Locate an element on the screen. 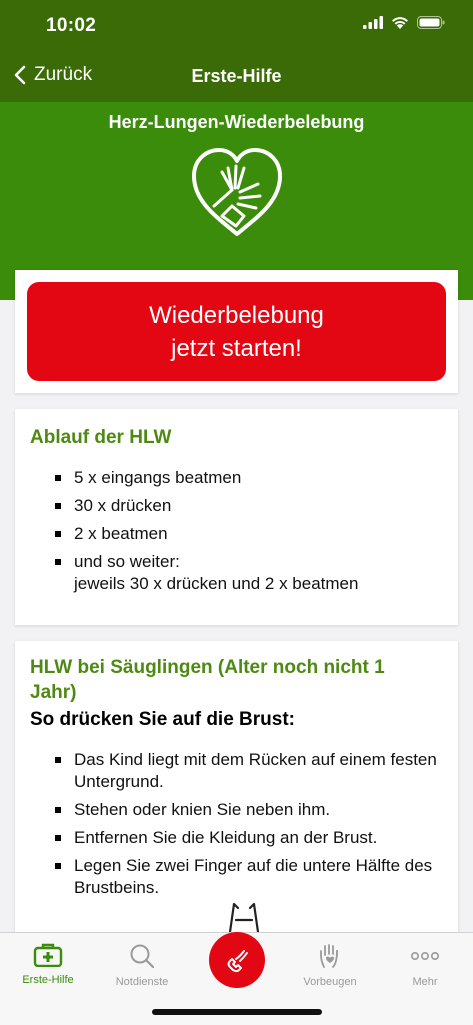  status-bar: 10:02 is located at coordinates (236, 27).